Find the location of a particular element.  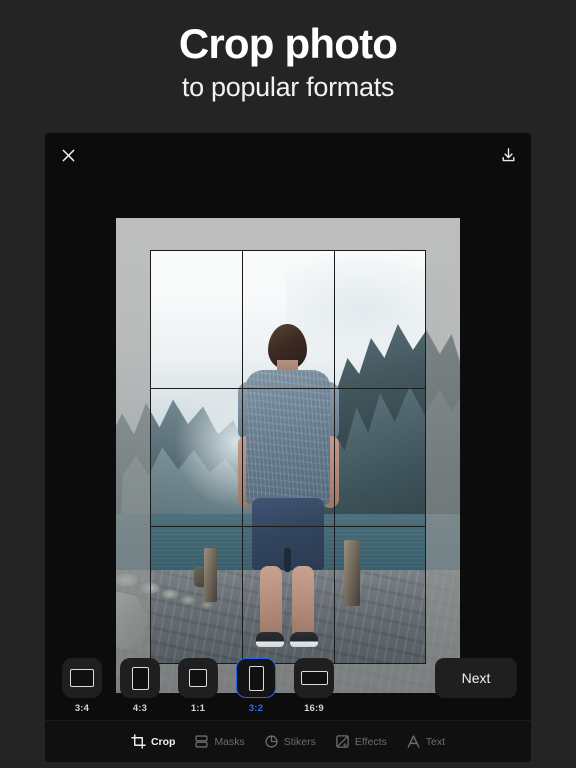

ratio-label: 1:1 is located at coordinates (198, 708).